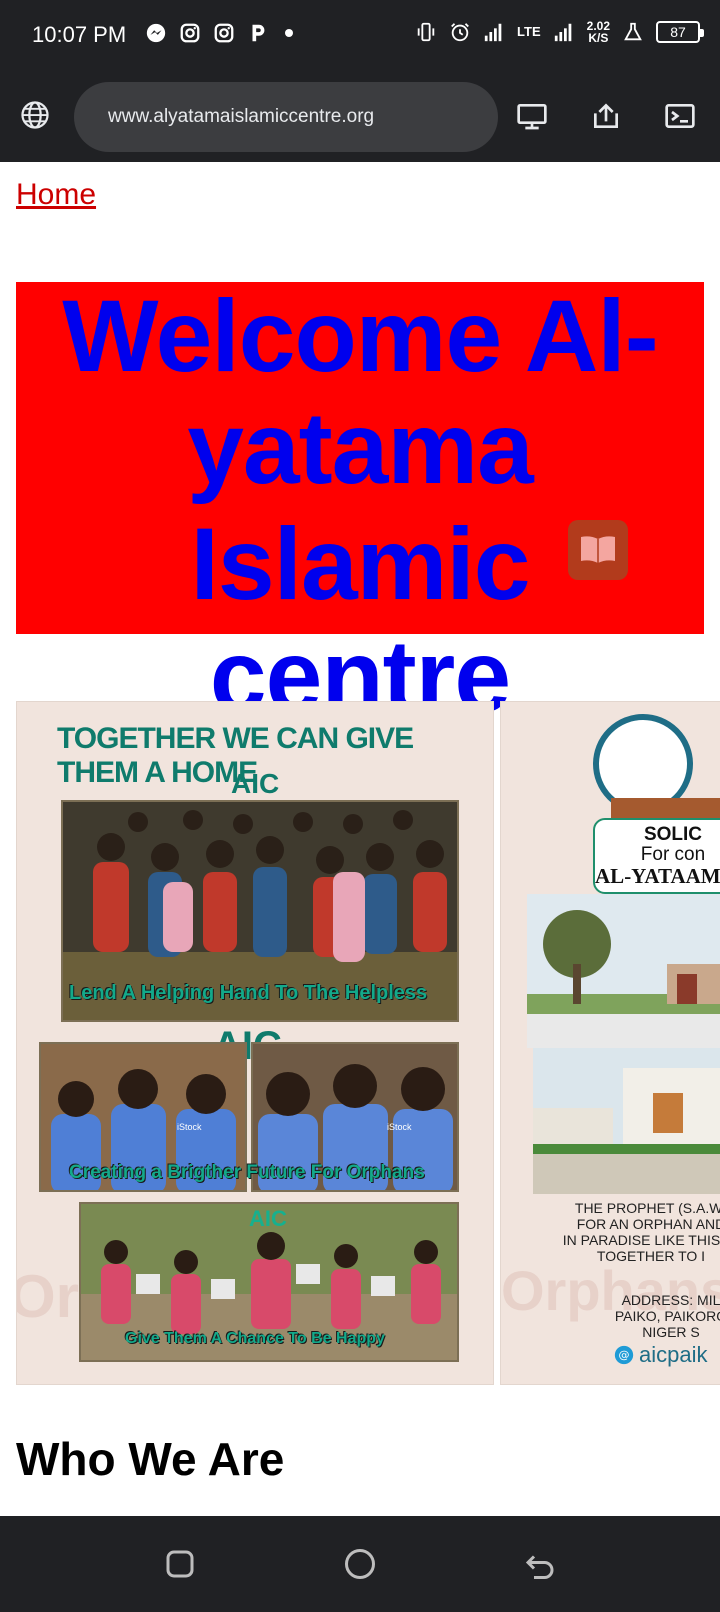  Describe the element at coordinates (258, 33) in the screenshot. I see `parking-app-icon` at that location.